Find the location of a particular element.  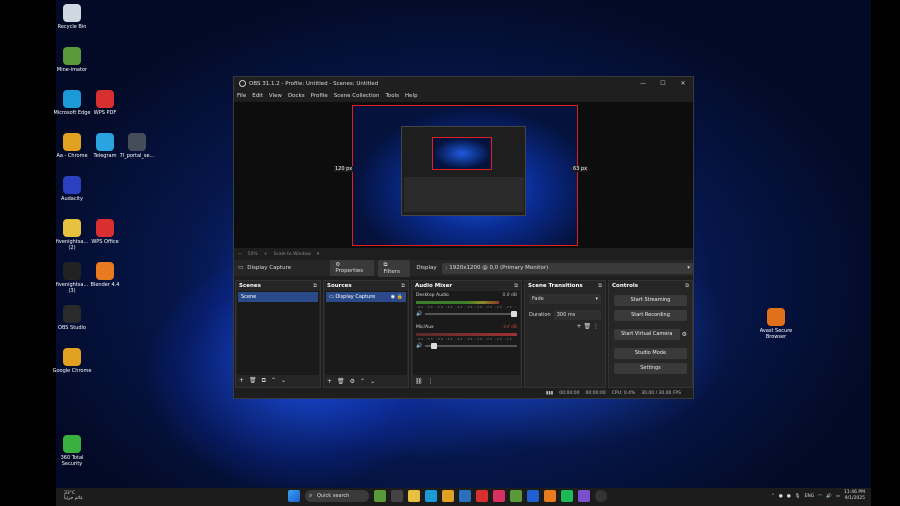

start-recording-button: Start Recording is located at coordinates (650, 315).